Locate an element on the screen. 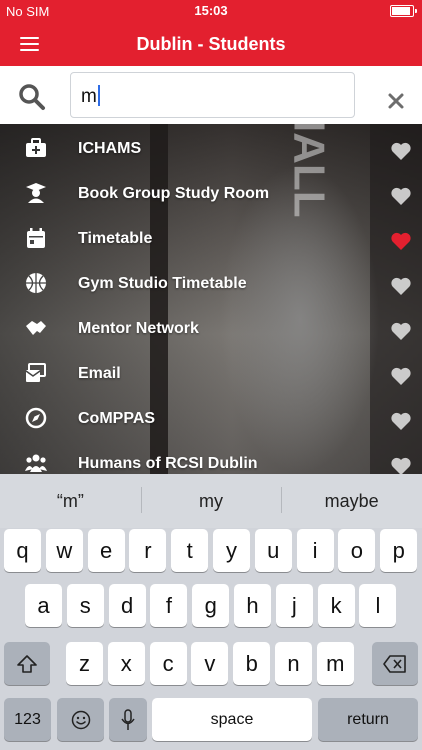 The width and height of the screenshot is (422, 750). medical-kit-icon is located at coordinates (36, 147).